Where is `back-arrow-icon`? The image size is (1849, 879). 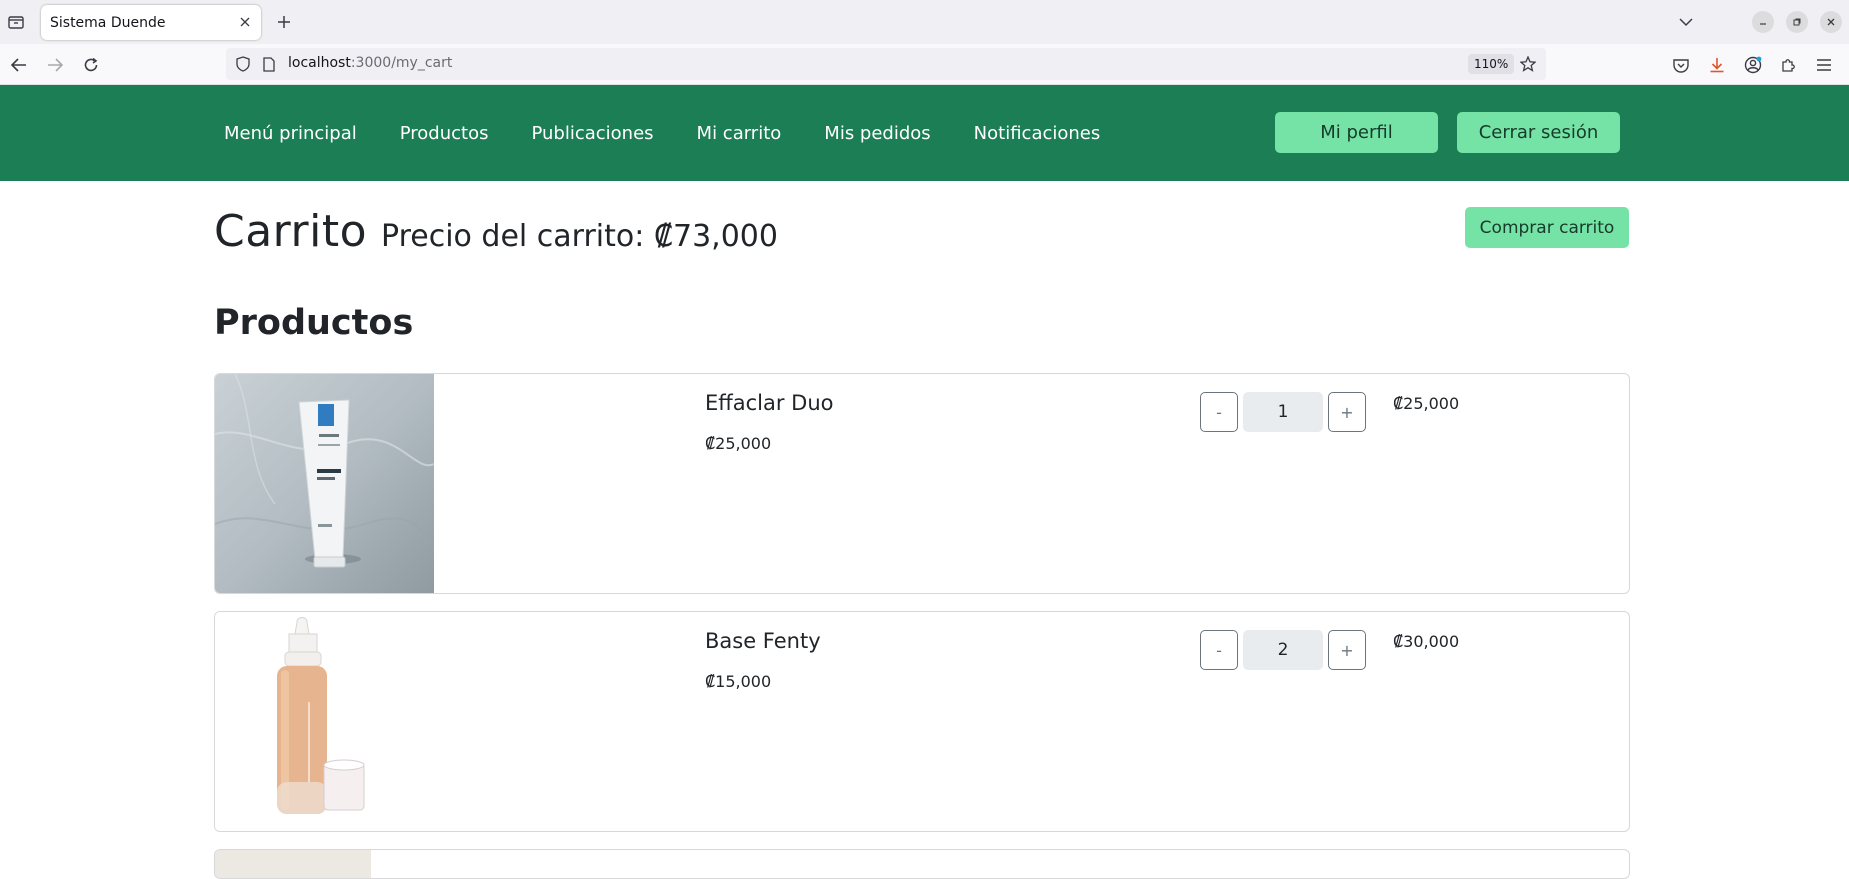
back-arrow-icon is located at coordinates (19, 65).